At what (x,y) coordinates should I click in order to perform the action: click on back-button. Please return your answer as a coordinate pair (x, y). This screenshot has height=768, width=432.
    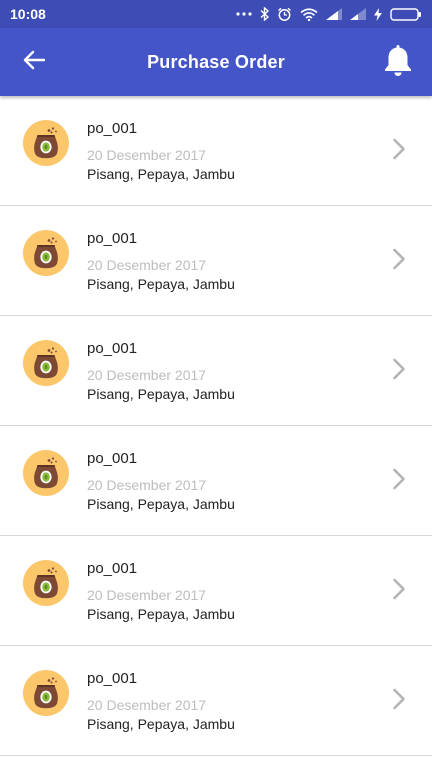
    Looking at the image, I should click on (34, 62).